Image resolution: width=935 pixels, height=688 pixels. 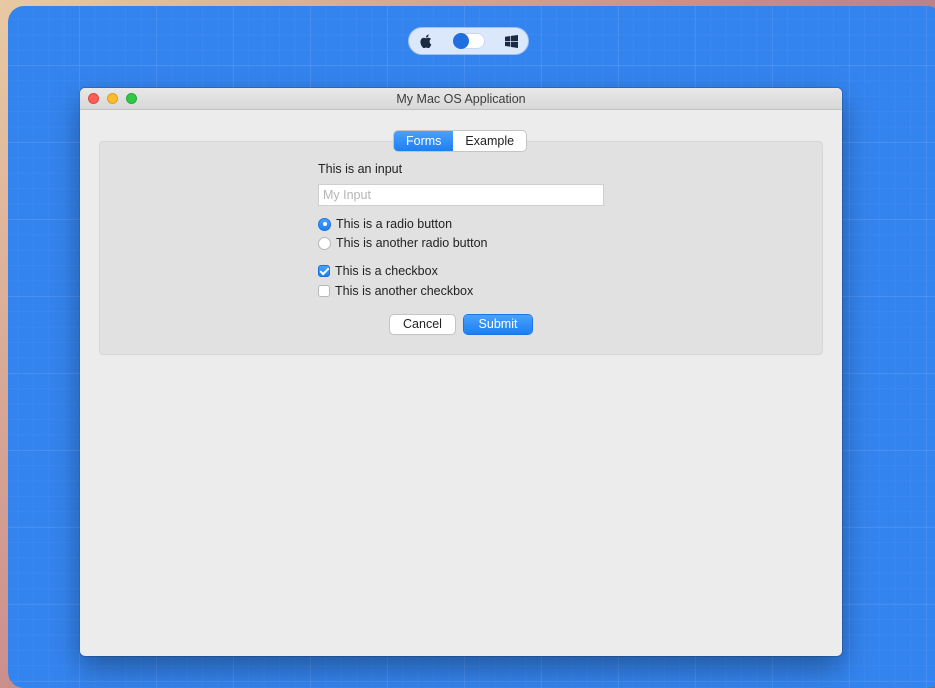 What do you see at coordinates (360, 169) in the screenshot?
I see `input-label: This is an input` at bounding box center [360, 169].